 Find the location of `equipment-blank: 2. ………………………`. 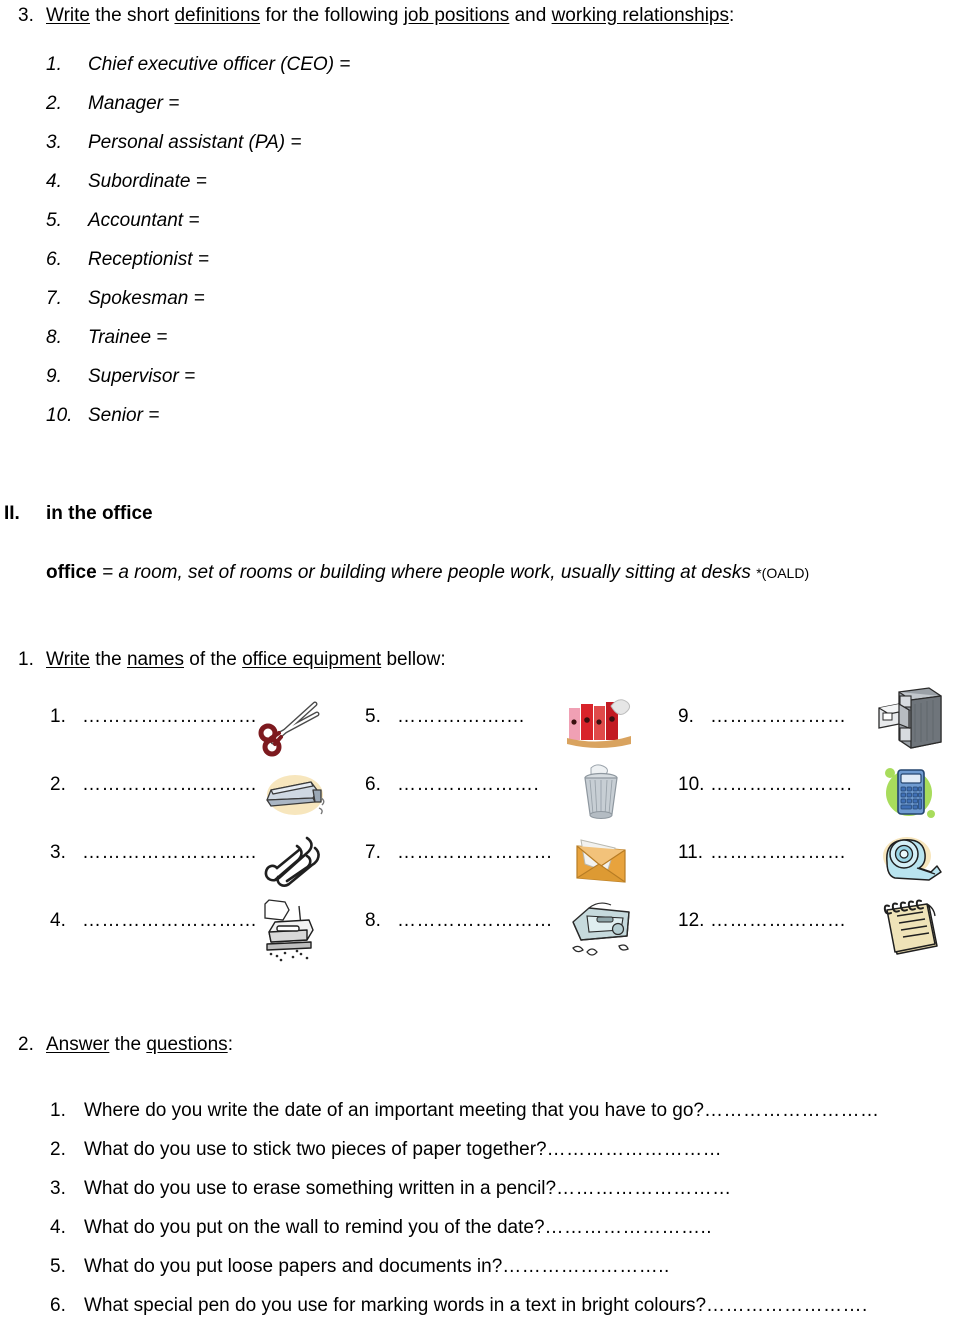

equipment-blank: 2. ……………………… is located at coordinates (154, 785).